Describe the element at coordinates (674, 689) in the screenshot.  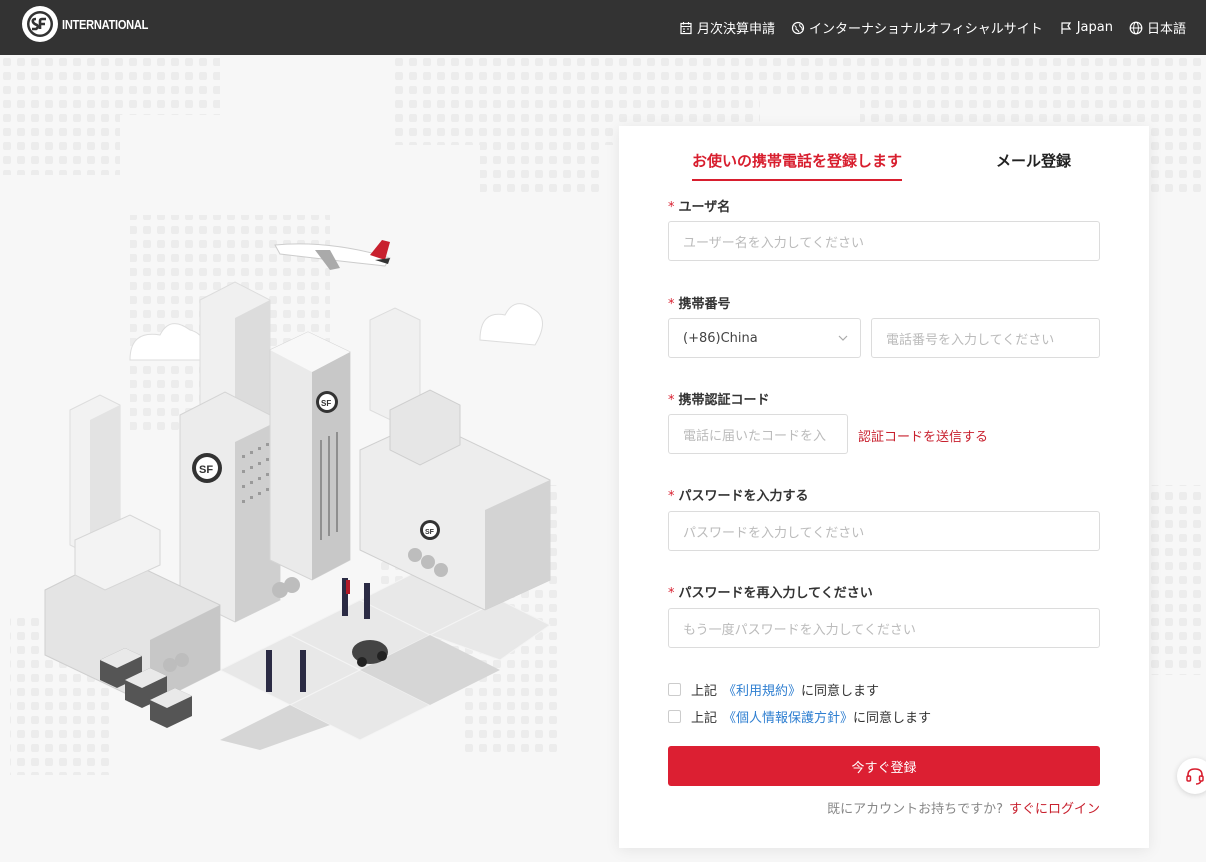
I see `terms-checkbox` at that location.